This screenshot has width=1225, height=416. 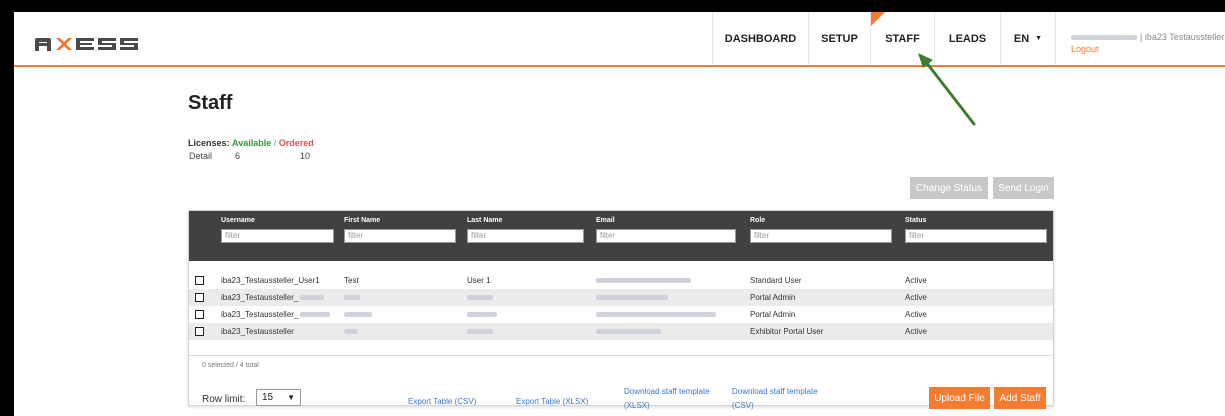 I want to click on column-username: Username, so click(x=238, y=220).